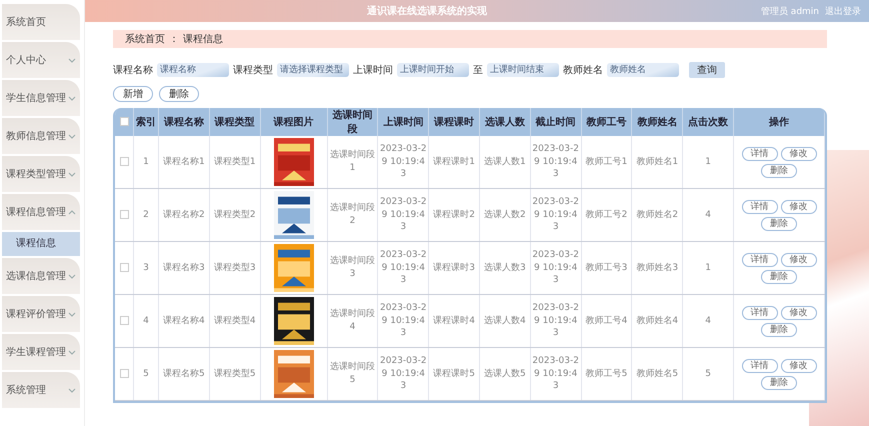 Image resolution: width=869 pixels, height=426 pixels. Describe the element at coordinates (234, 374) in the screenshot. I see `table-cell: 课程类型5` at that location.